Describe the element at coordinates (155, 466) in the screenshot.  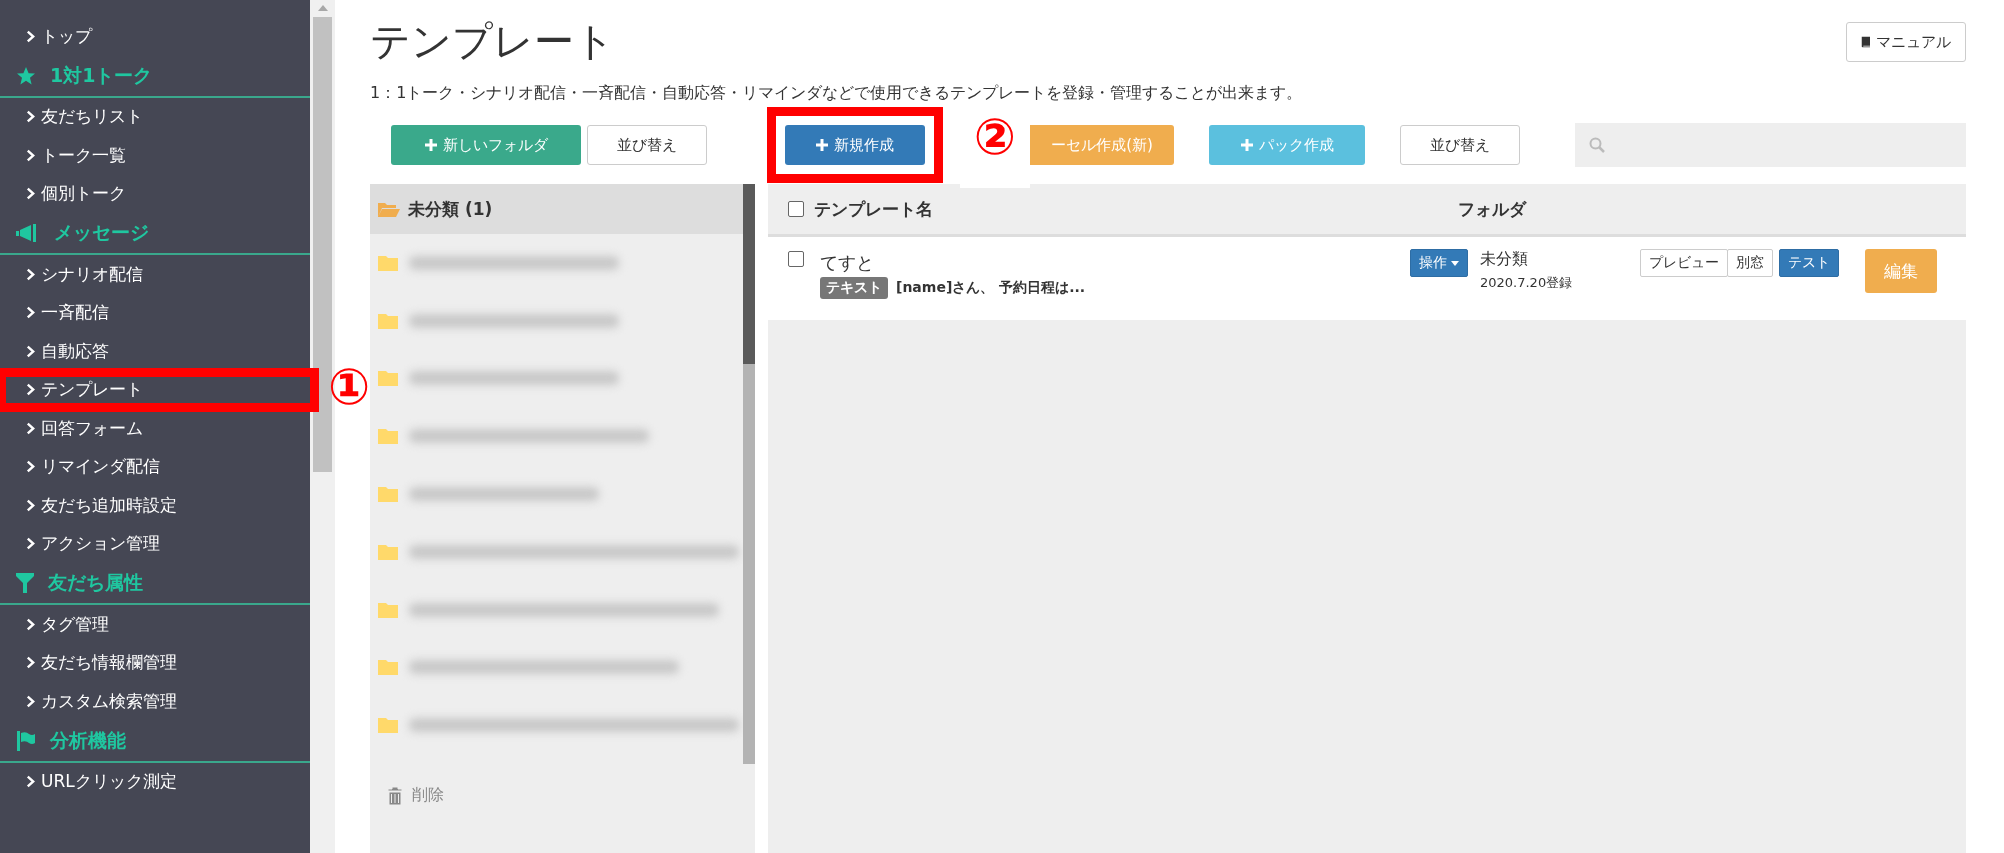
I see `sidebar-item: リマインダ配信` at that location.